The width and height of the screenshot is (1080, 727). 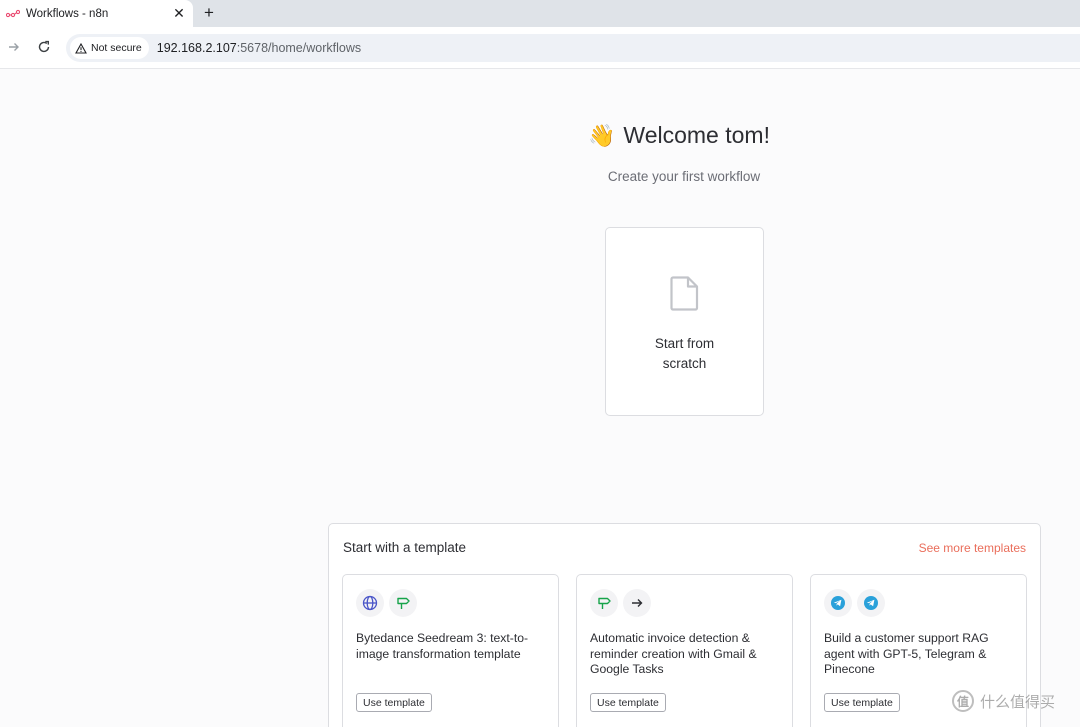 I want to click on n8n-logo-icon, so click(x=13, y=13).